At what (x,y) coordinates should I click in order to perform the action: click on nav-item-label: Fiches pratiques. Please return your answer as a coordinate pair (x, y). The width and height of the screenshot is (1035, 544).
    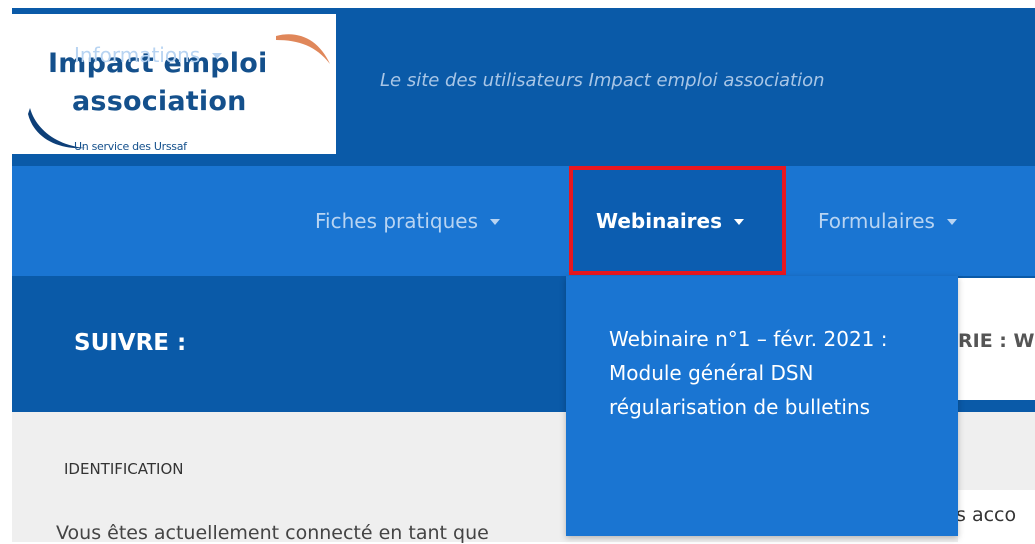
    Looking at the image, I should click on (397, 221).